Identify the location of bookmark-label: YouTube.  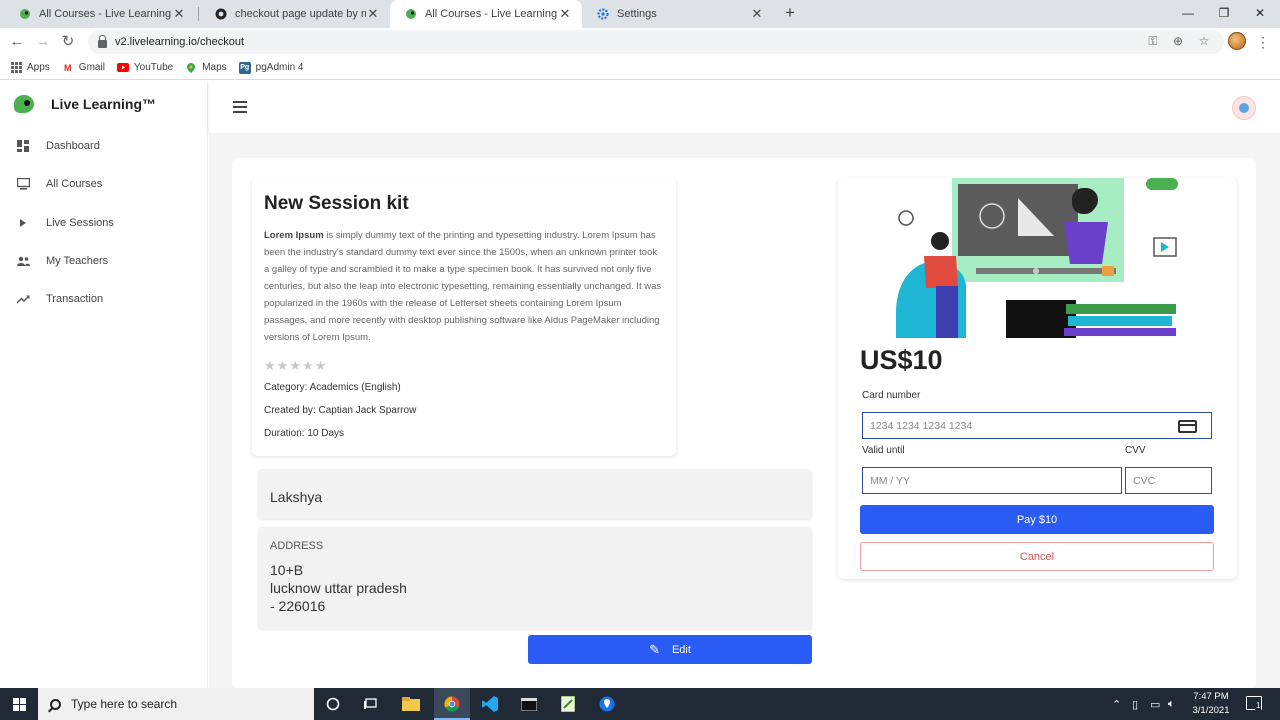
(153, 67).